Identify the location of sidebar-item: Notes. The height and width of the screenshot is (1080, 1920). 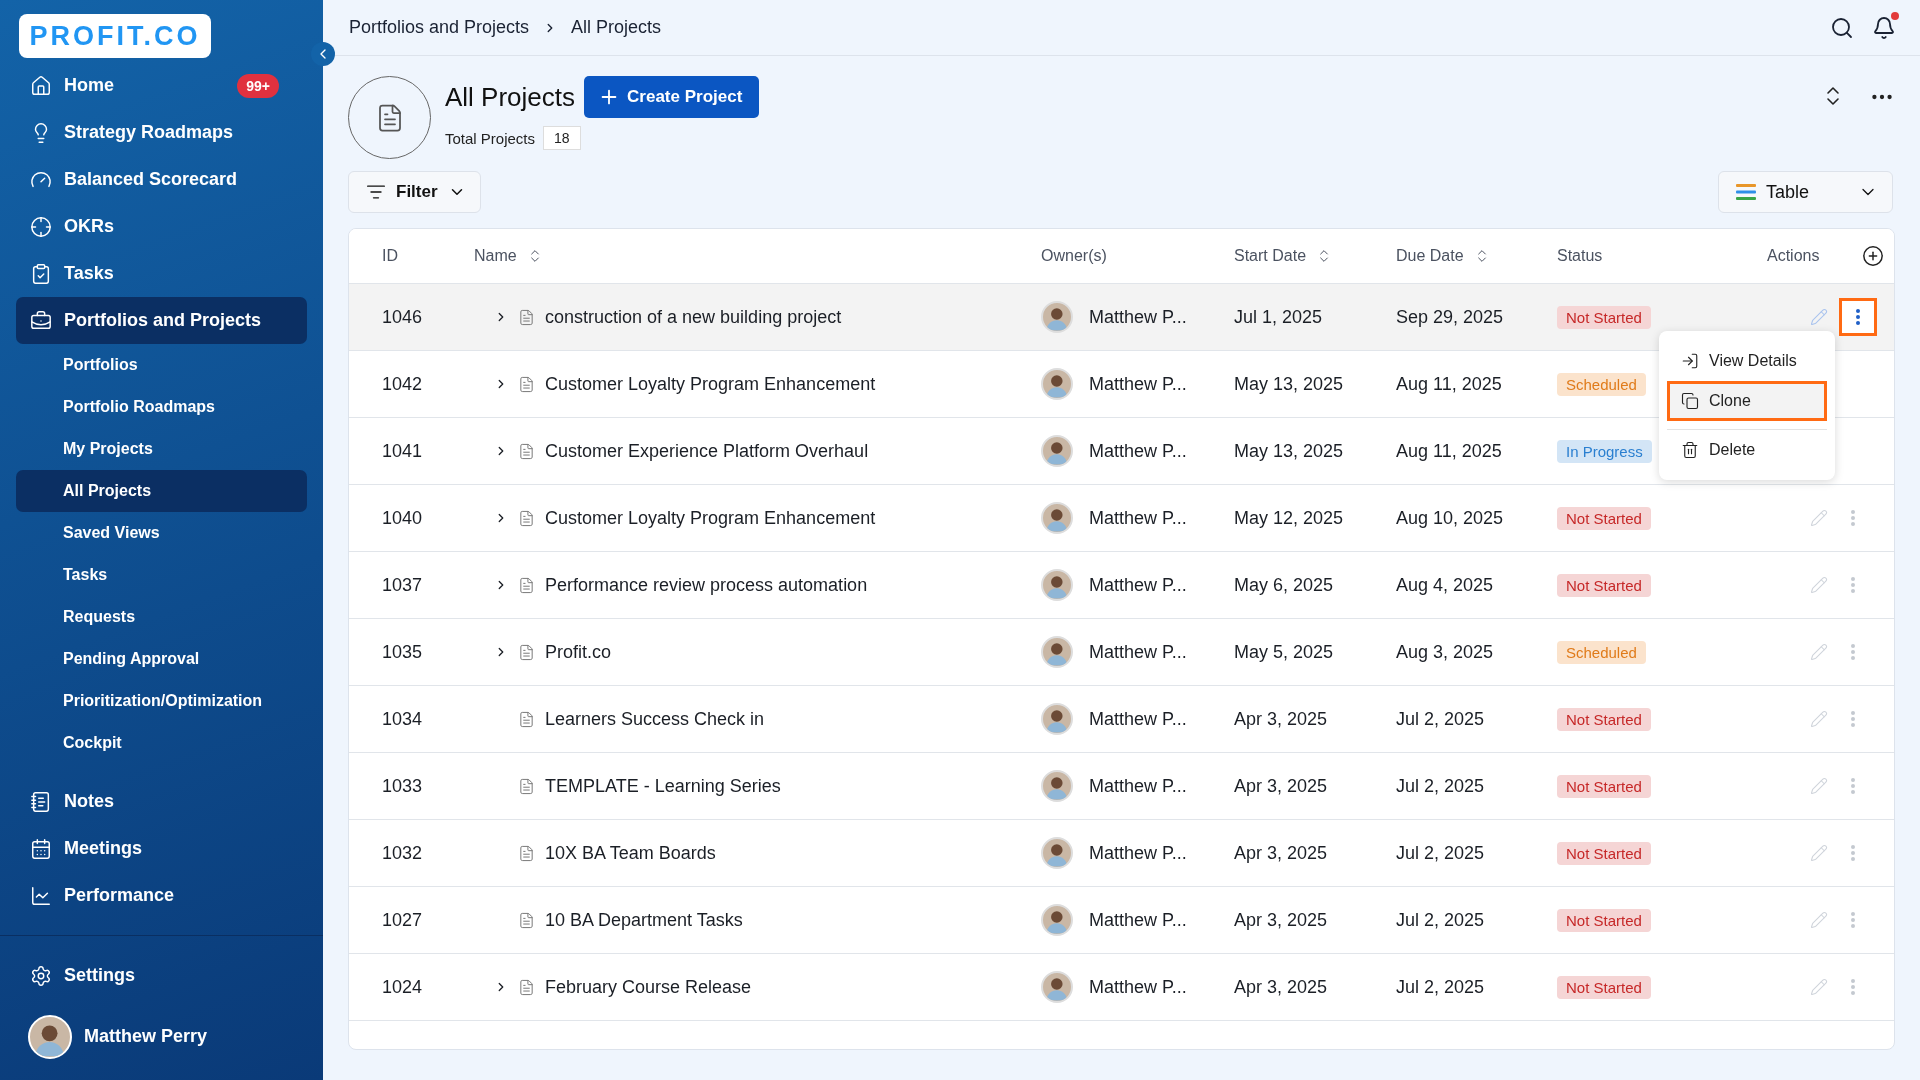
(161, 801).